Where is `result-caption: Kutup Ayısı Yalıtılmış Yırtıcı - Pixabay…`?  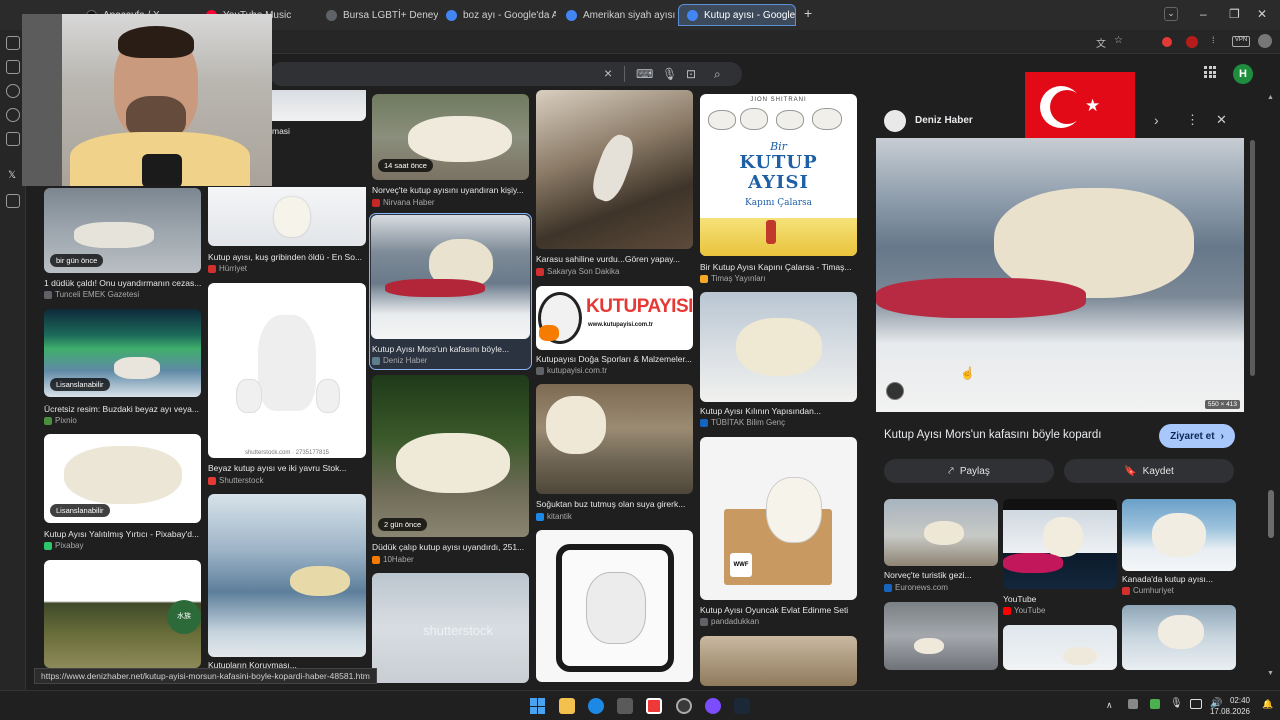 result-caption: Kutup Ayısı Yalıtılmış Yırtıcı - Pixabay… is located at coordinates (123, 534).